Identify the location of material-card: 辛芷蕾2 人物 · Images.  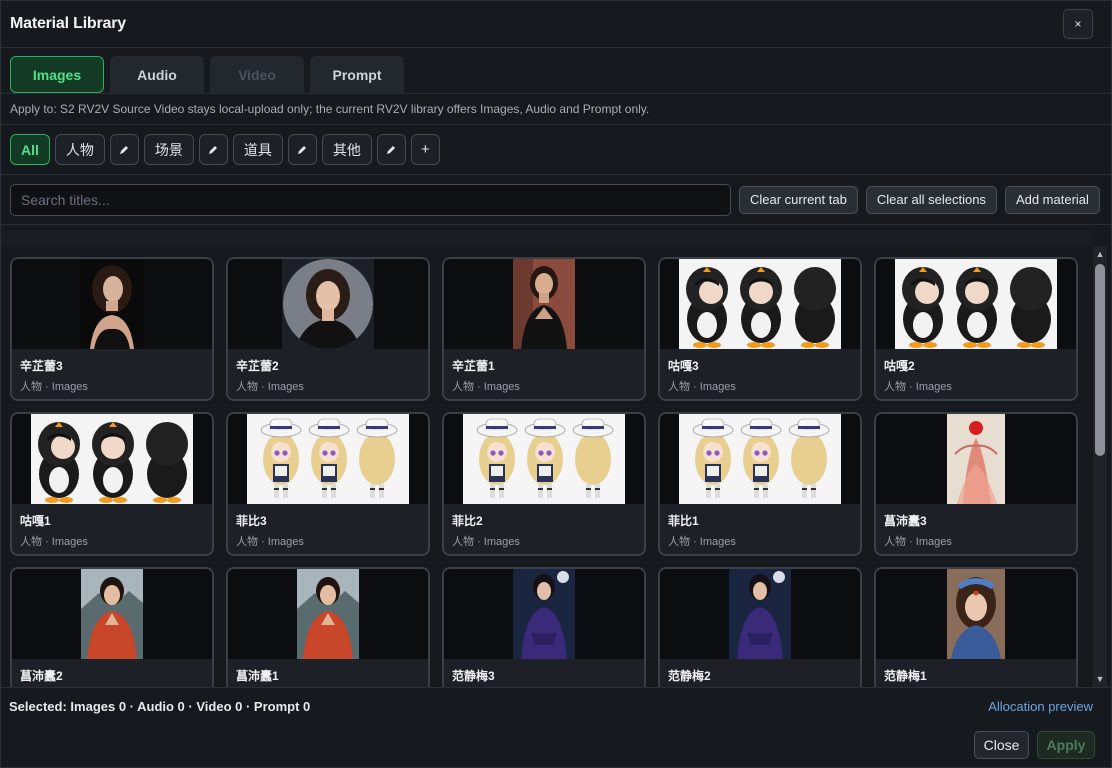
(328, 329).